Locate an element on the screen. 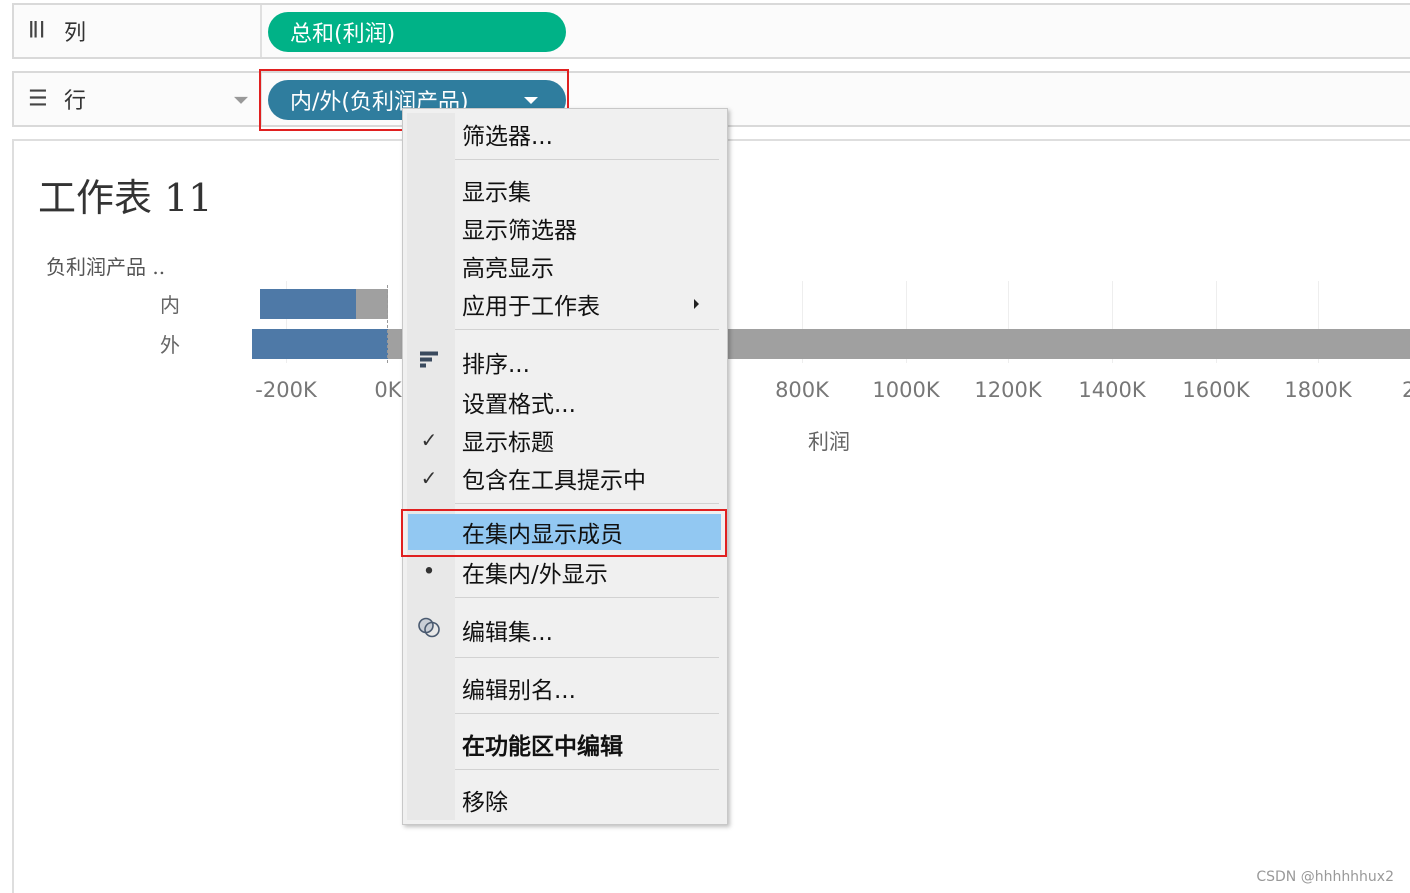 The height and width of the screenshot is (893, 1410). submenu-arrow-icon is located at coordinates (696, 304).